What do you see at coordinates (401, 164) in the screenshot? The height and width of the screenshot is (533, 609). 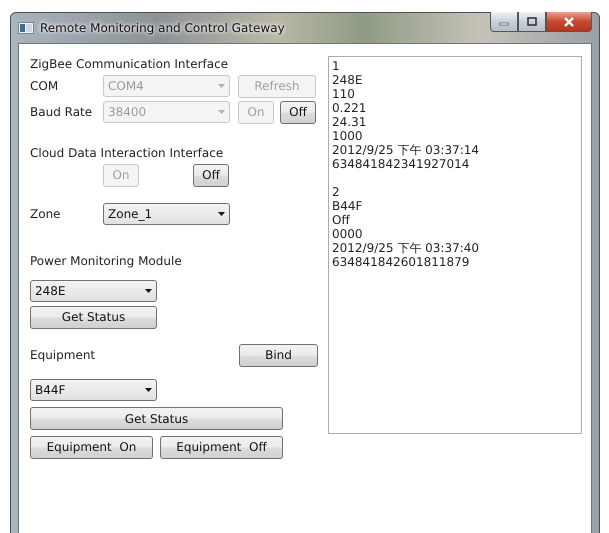 I see `log-line: 634841842341927014` at bounding box center [401, 164].